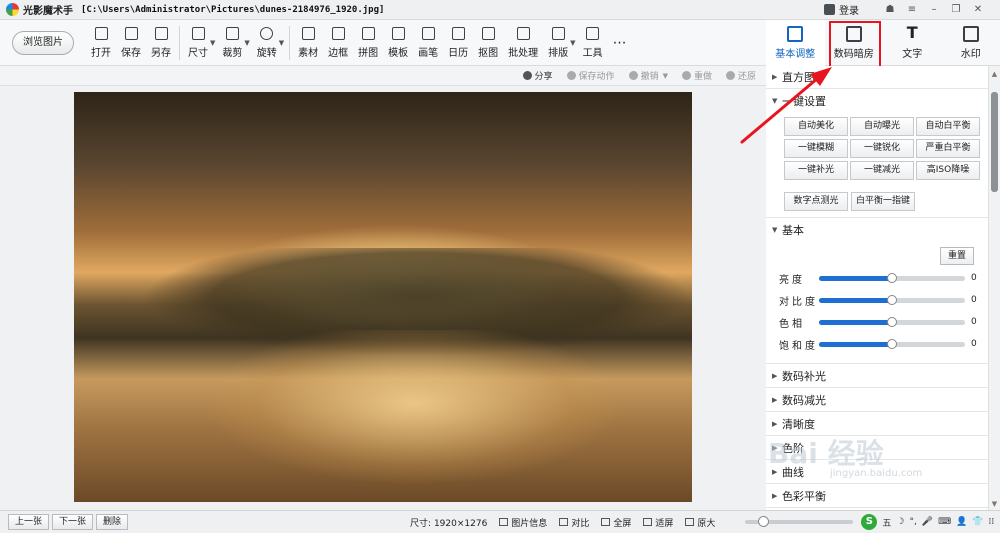 The image size is (1000, 533). I want to click on one-click-sharpen-button: 一键锐化, so click(882, 148).